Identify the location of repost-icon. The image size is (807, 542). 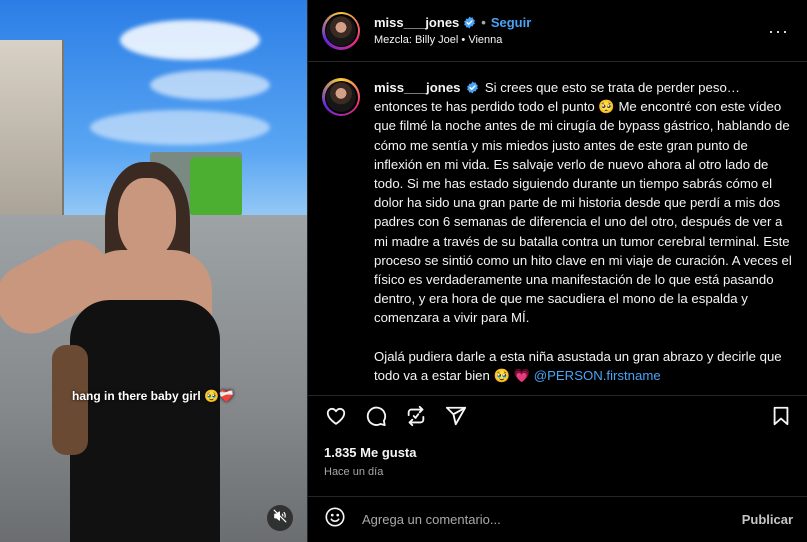
(416, 416).